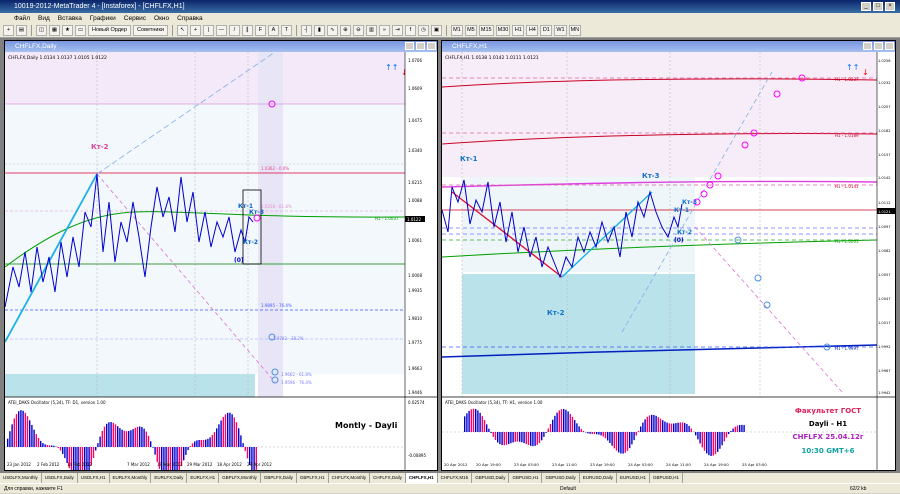  Describe the element at coordinates (313, 478) in the screenshot. I see `chart-tab: GBPLFX,H1` at that location.